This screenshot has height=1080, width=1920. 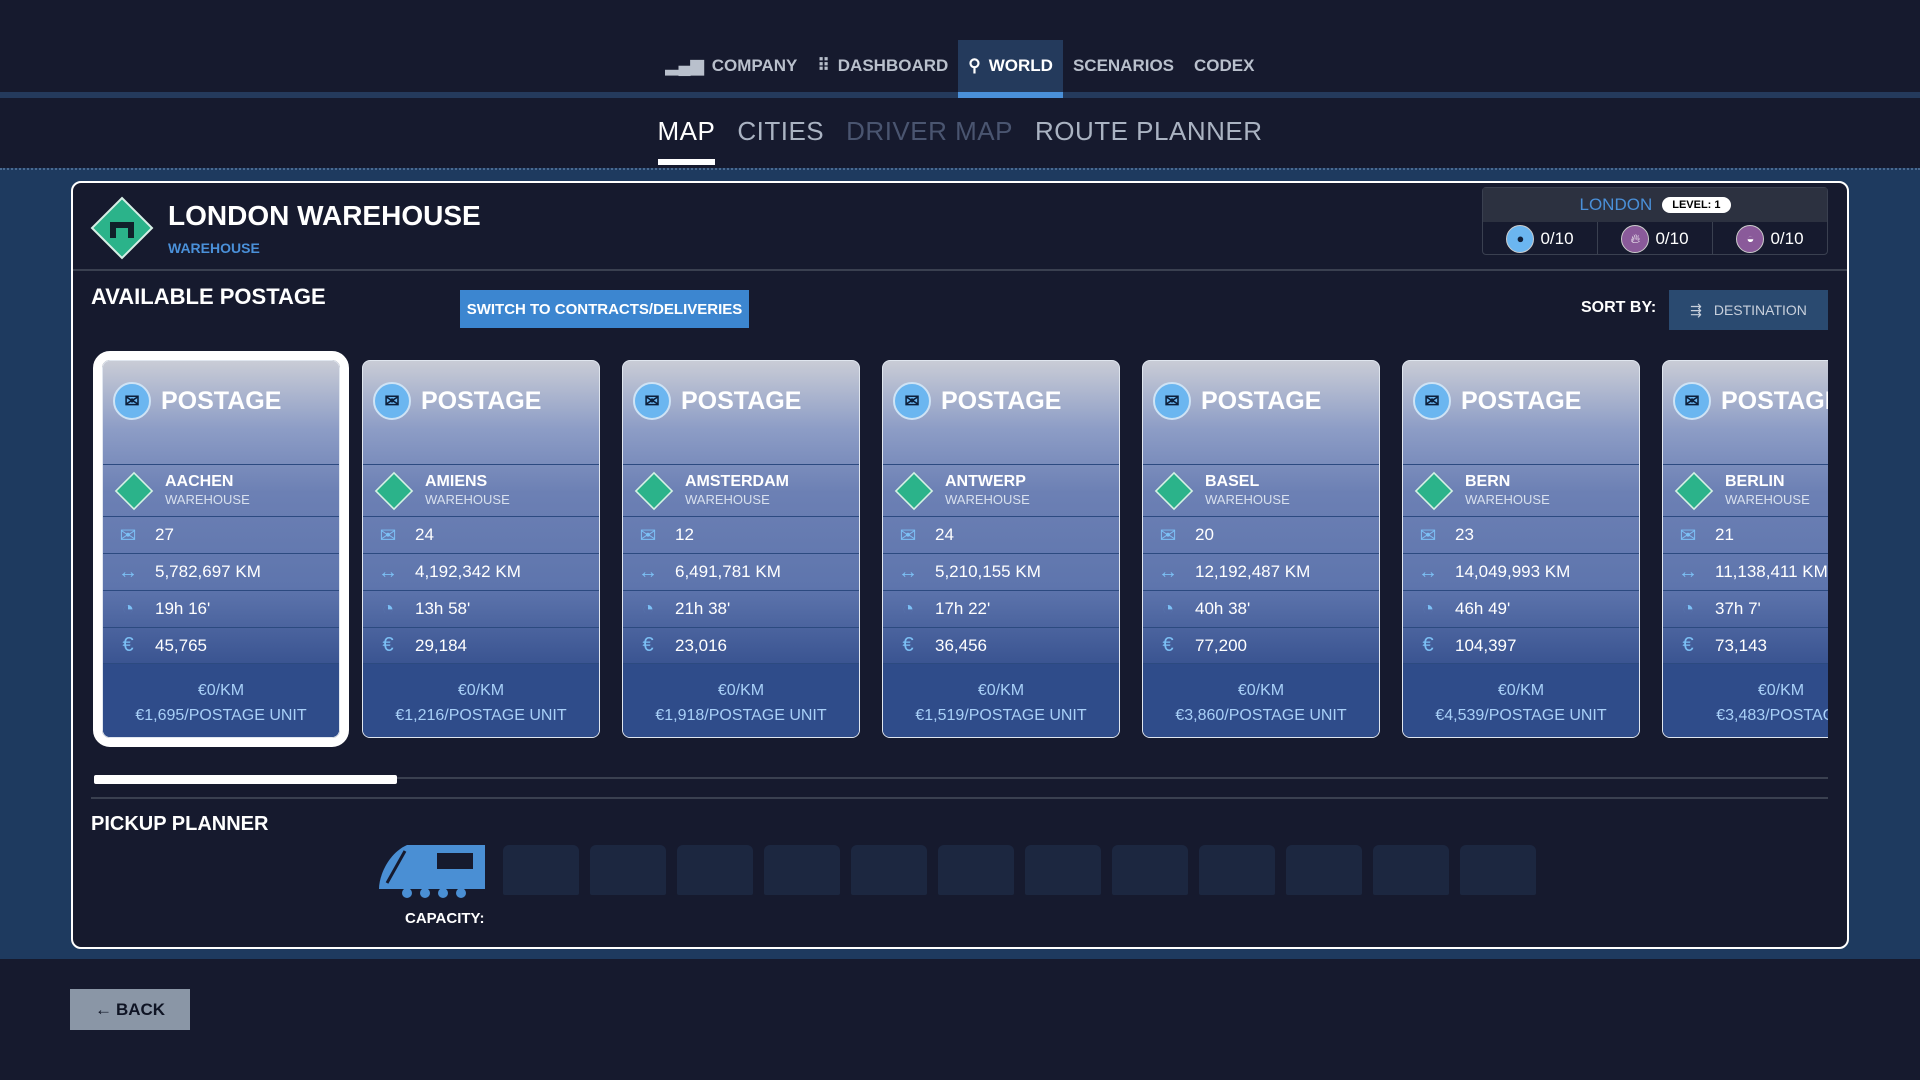 I want to click on bar-chart-icon: ▂▄▆, so click(x=684, y=65).